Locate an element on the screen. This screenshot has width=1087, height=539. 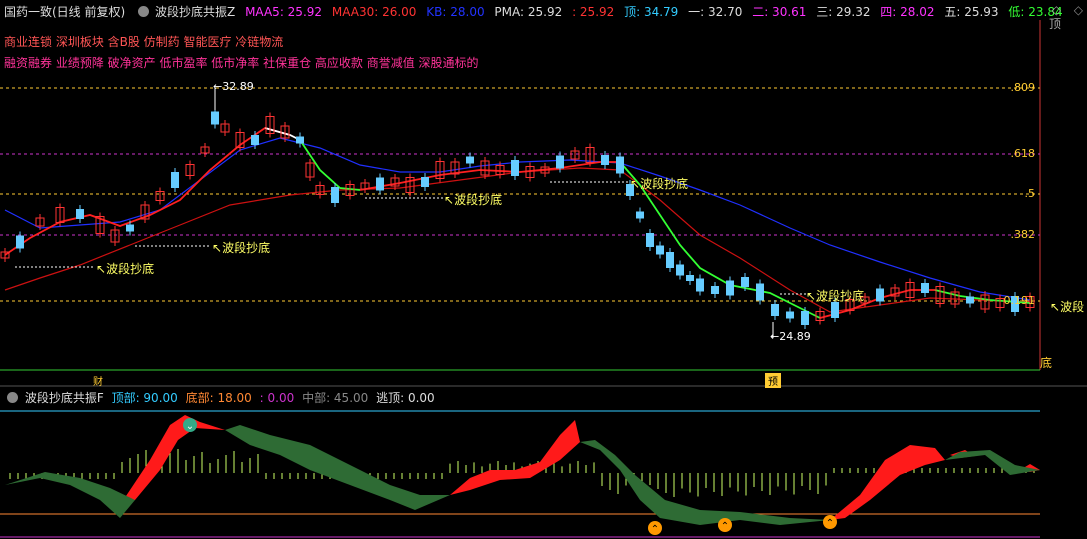
finance-marker: 财 is located at coordinates (98, 380).